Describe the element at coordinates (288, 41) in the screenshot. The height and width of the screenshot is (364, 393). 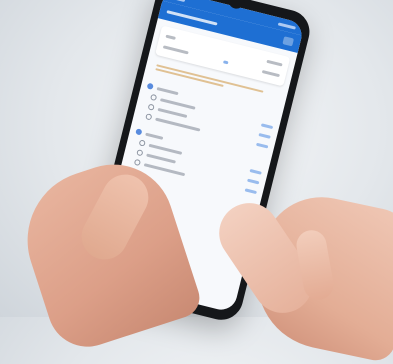
I see `app-bar-action-icon` at that location.